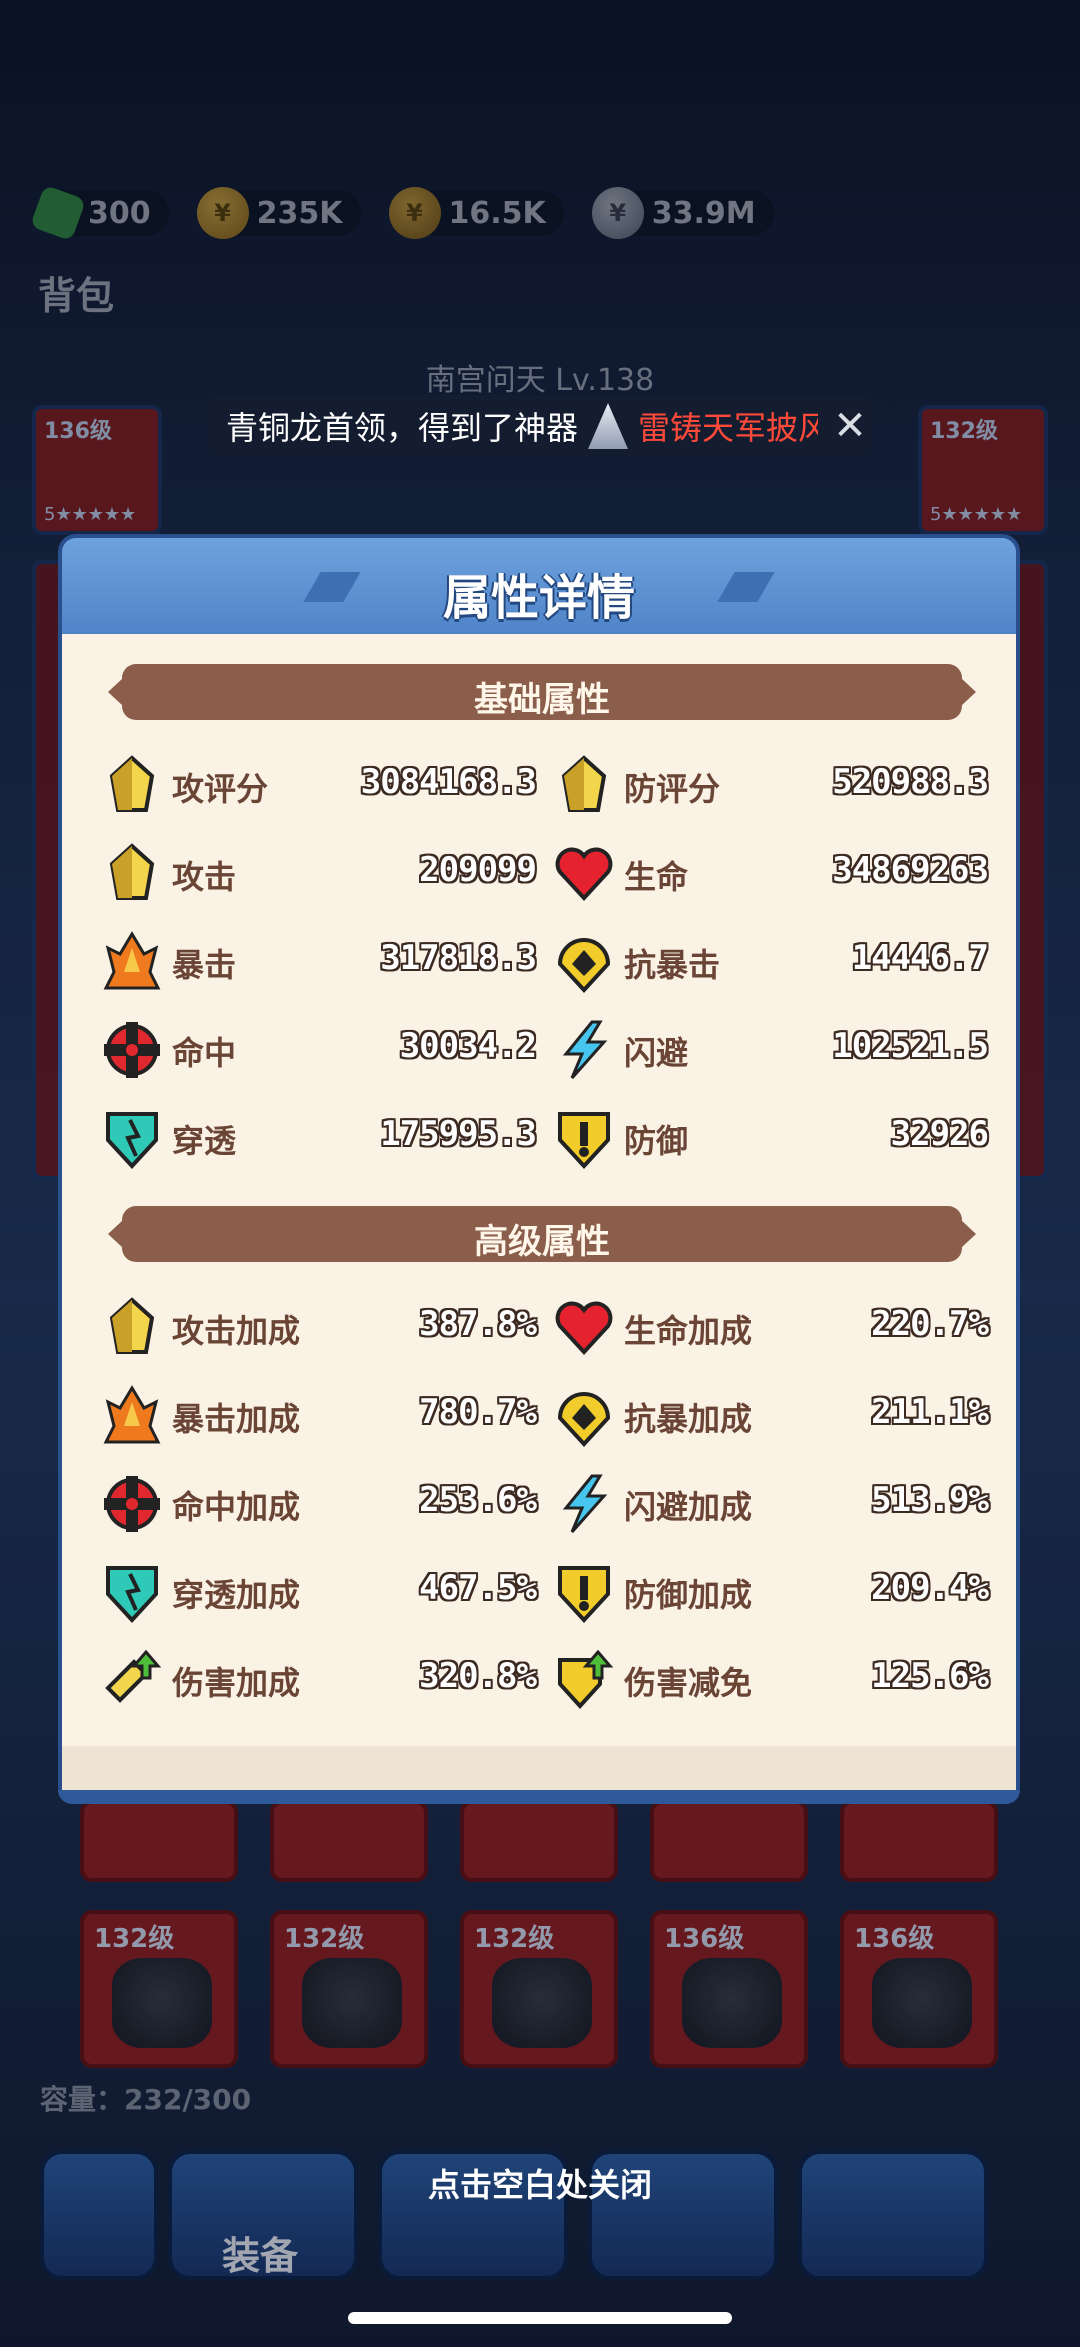  I want to click on stat-defense: 防御加成 209.4%, so click(770, 1595).